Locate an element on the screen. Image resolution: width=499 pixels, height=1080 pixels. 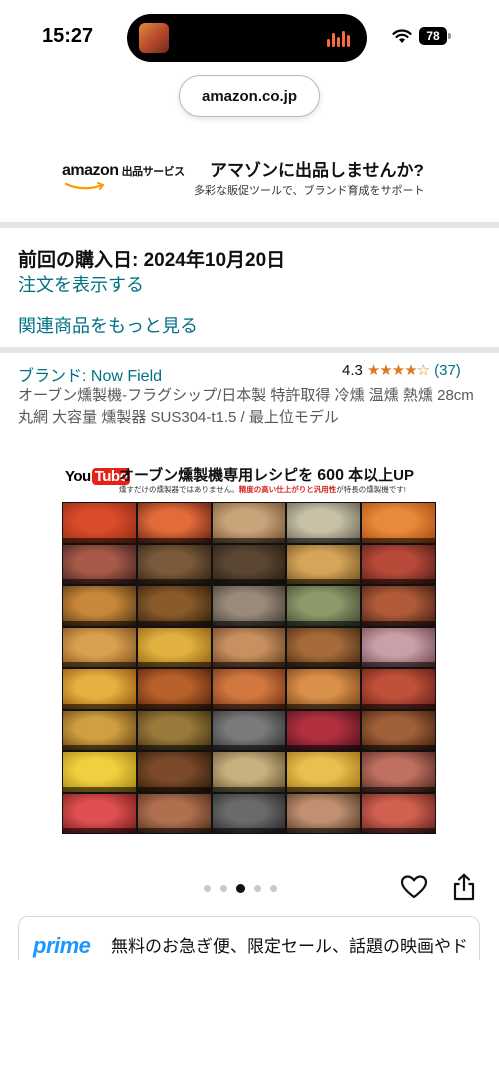
rating-summary: 4.3 ★★★★☆ (37) is located at coordinates (401, 370).